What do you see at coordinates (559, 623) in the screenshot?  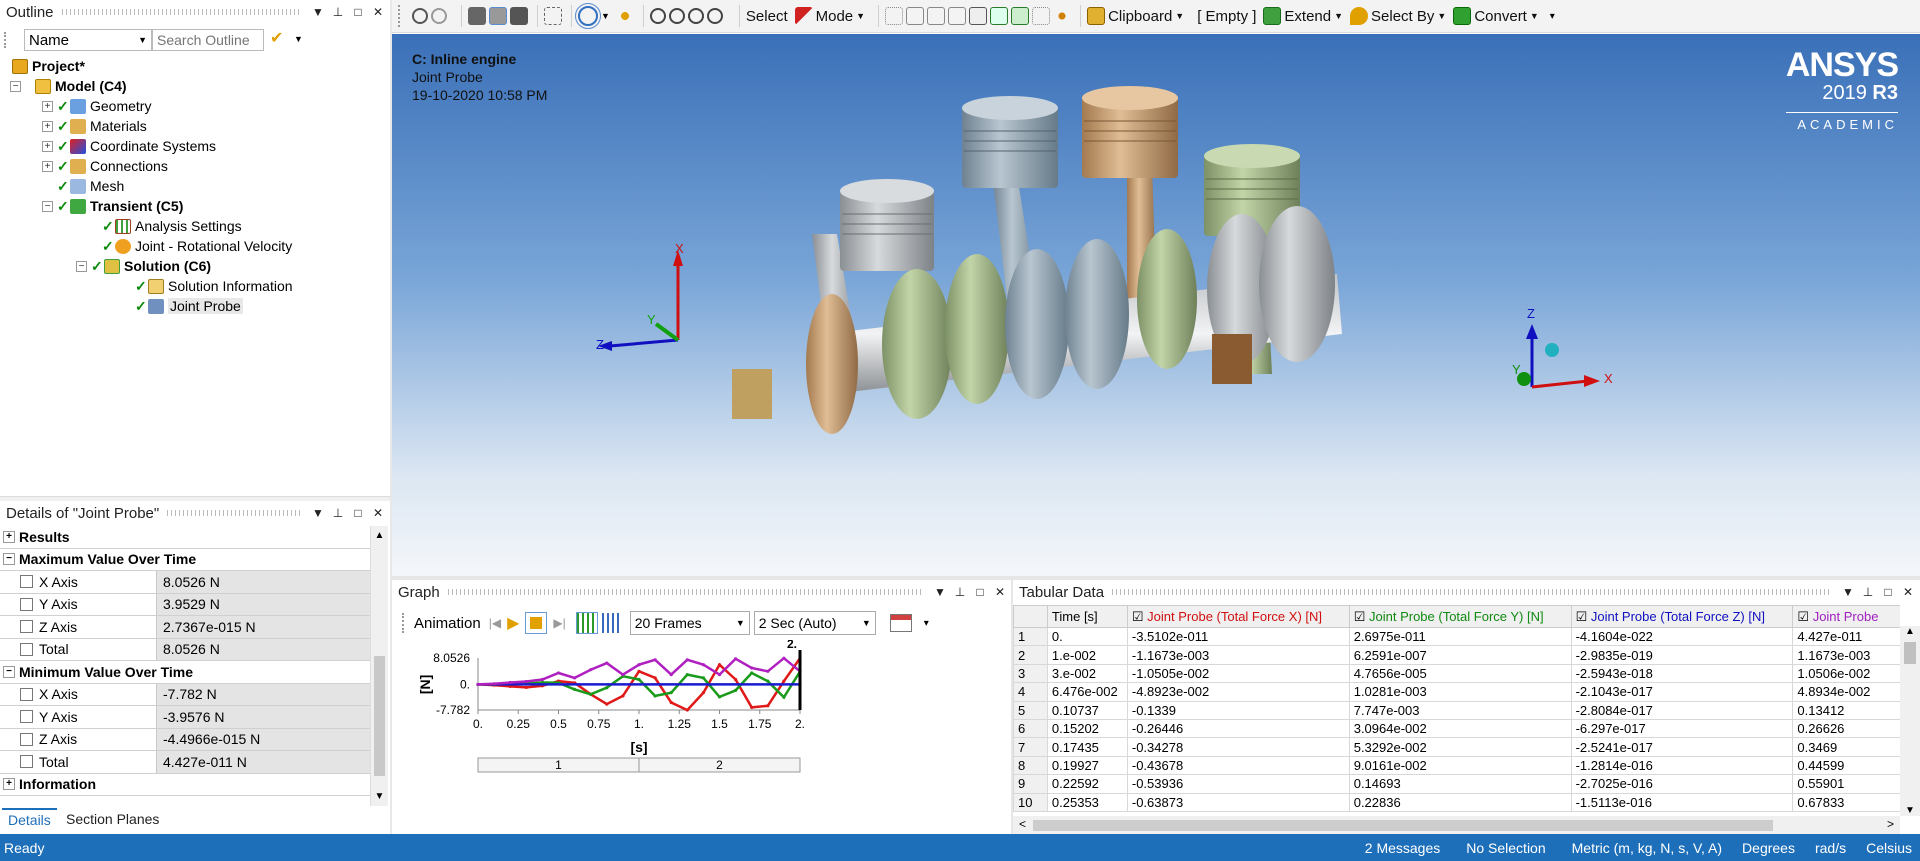 I see `skip-forward-icon: ▶|` at bounding box center [559, 623].